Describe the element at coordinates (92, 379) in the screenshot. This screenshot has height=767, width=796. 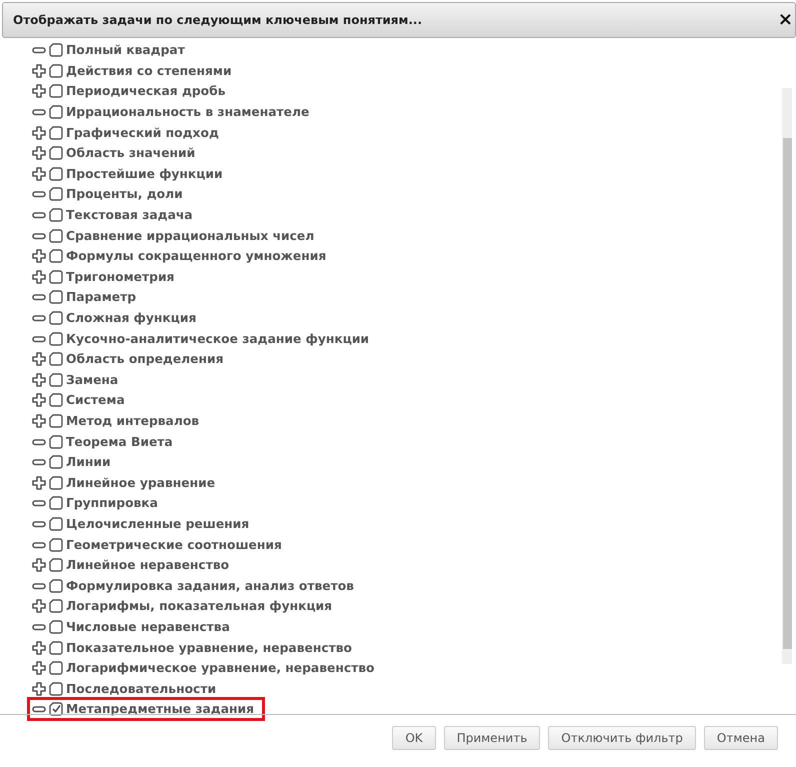
I see `tree-item-label: Замена` at that location.